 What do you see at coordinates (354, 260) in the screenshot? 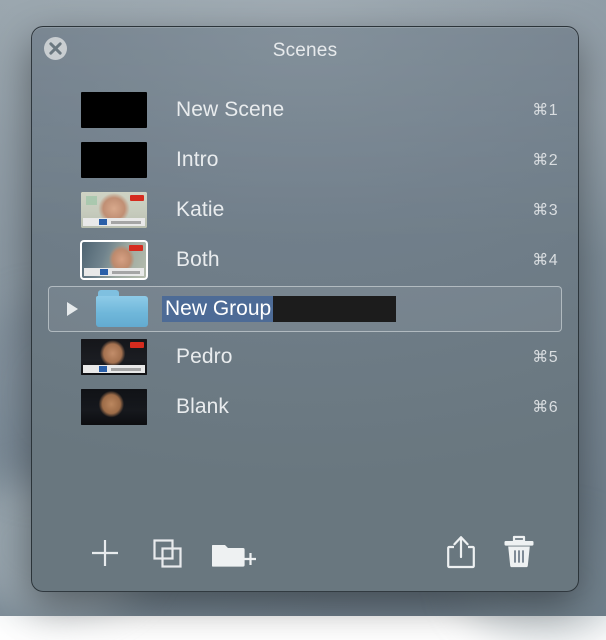
I see `scene-name-label: Both` at bounding box center [354, 260].